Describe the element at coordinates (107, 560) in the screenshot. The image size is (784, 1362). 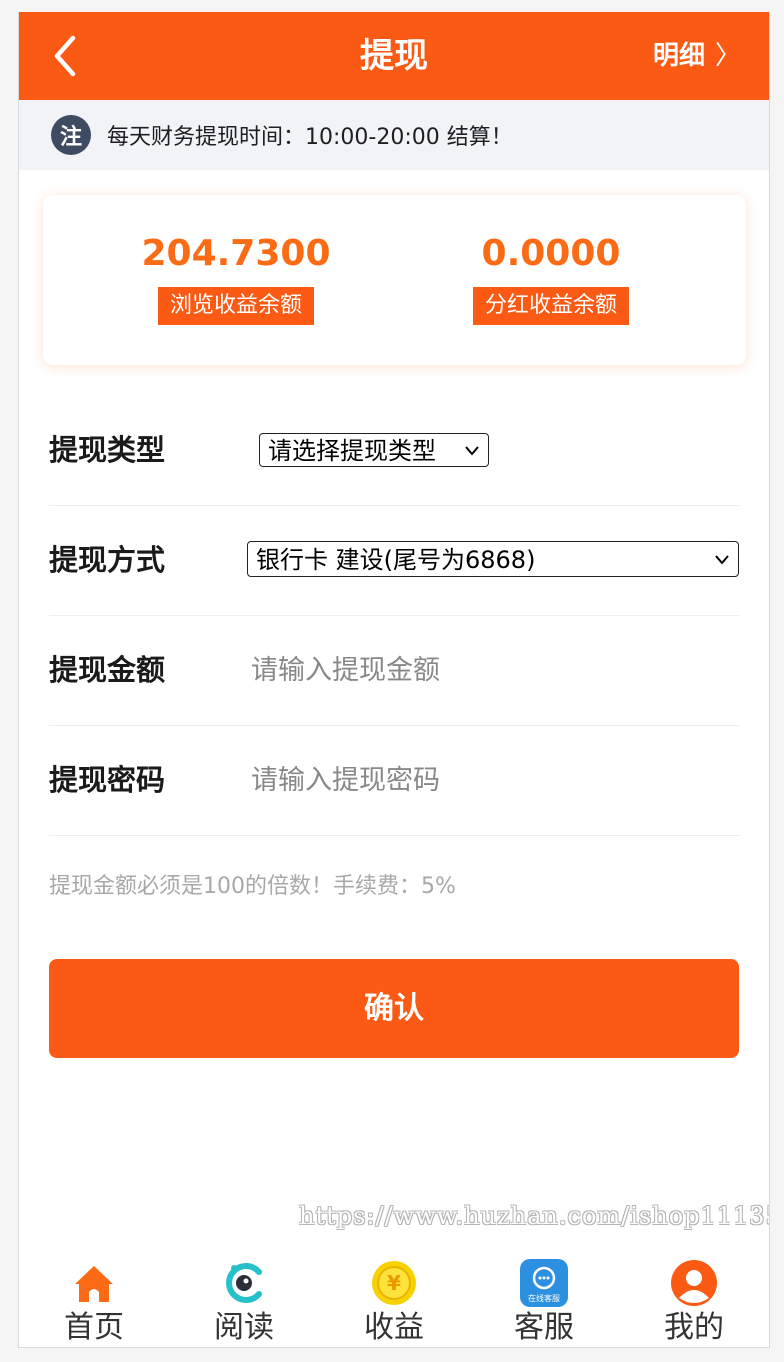
I see `withdraw-method-label: 提现方式` at that location.